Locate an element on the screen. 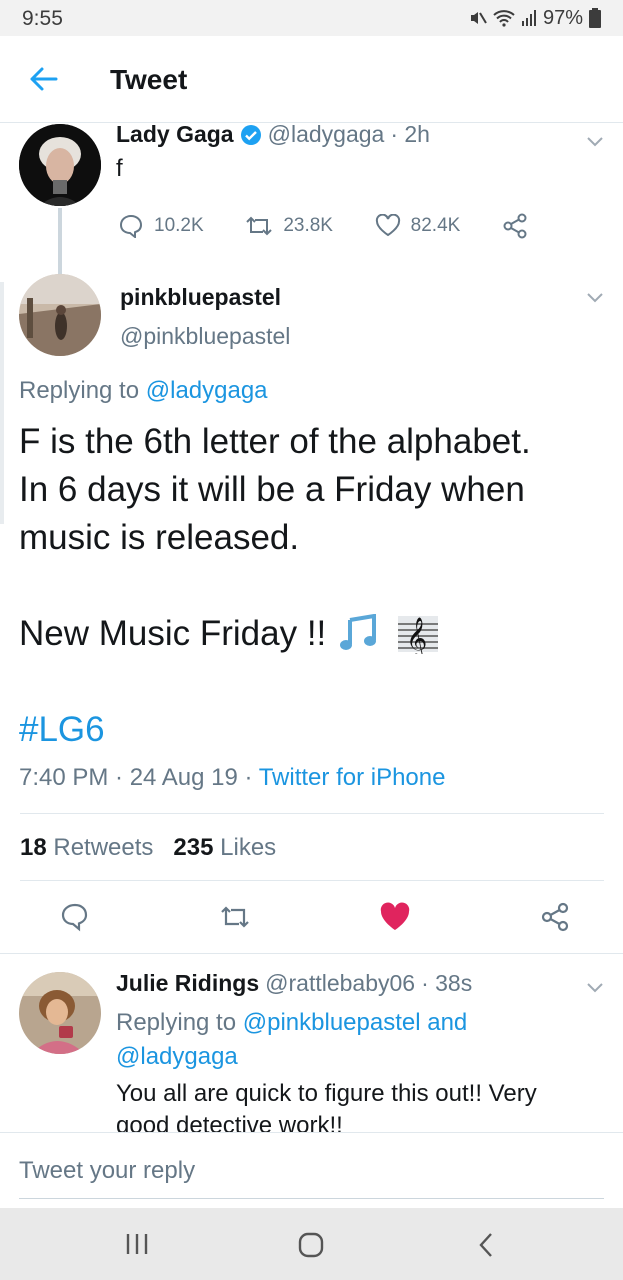  tweet-text-line: In 6 days it will be a Friday when is located at coordinates (272, 489).